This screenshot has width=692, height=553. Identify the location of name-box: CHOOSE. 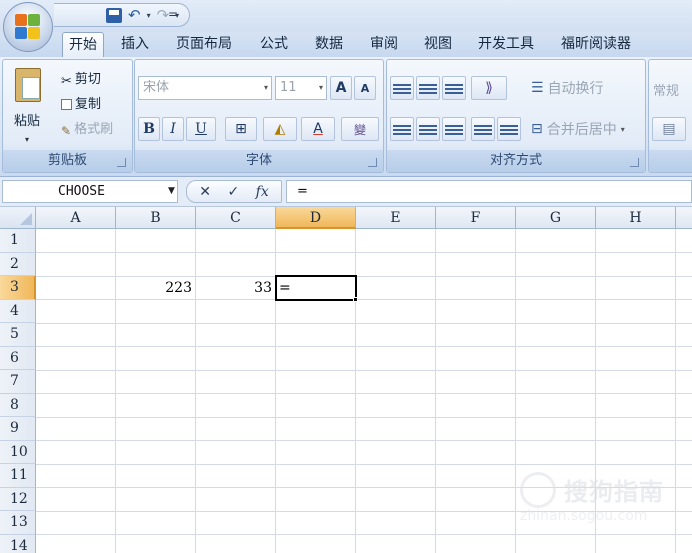
(90, 191).